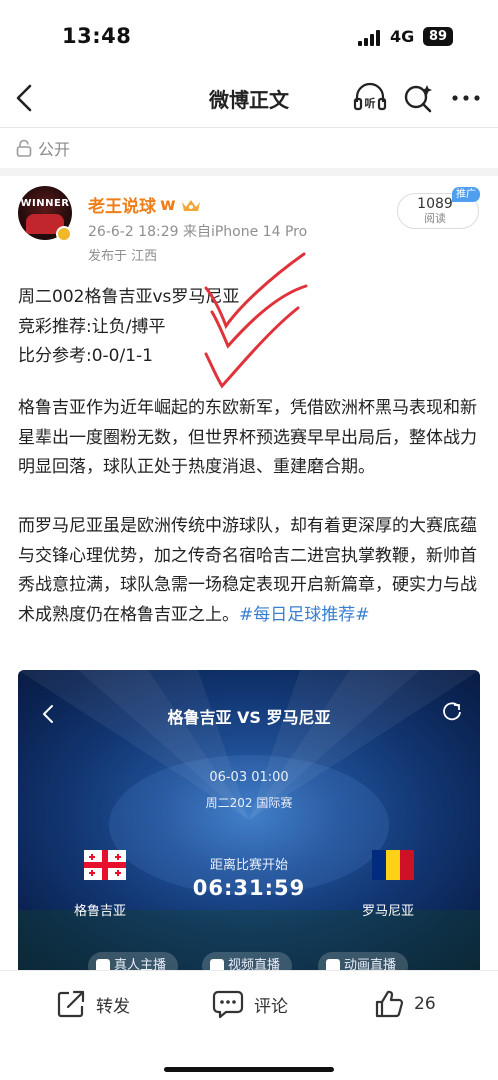  What do you see at coordinates (435, 218) in the screenshot?
I see `read-label: 阅读` at bounding box center [435, 218].